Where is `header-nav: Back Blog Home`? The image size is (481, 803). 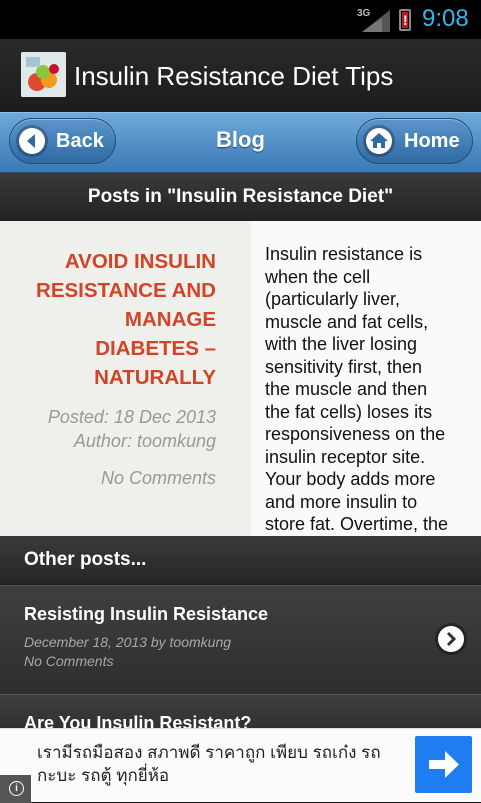 header-nav: Back Blog Home is located at coordinates (240, 142).